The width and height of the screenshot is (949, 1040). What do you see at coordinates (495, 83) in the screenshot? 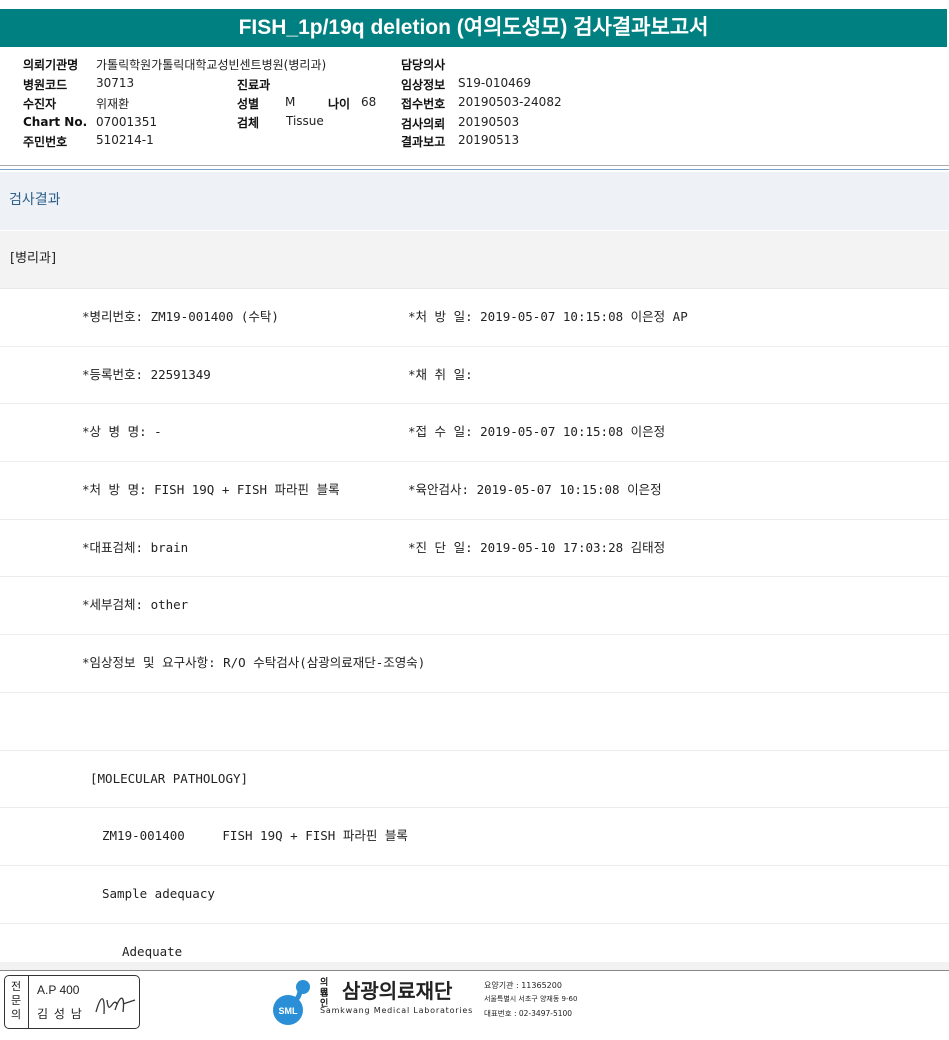
I see `clinical-value: S19-010469` at bounding box center [495, 83].